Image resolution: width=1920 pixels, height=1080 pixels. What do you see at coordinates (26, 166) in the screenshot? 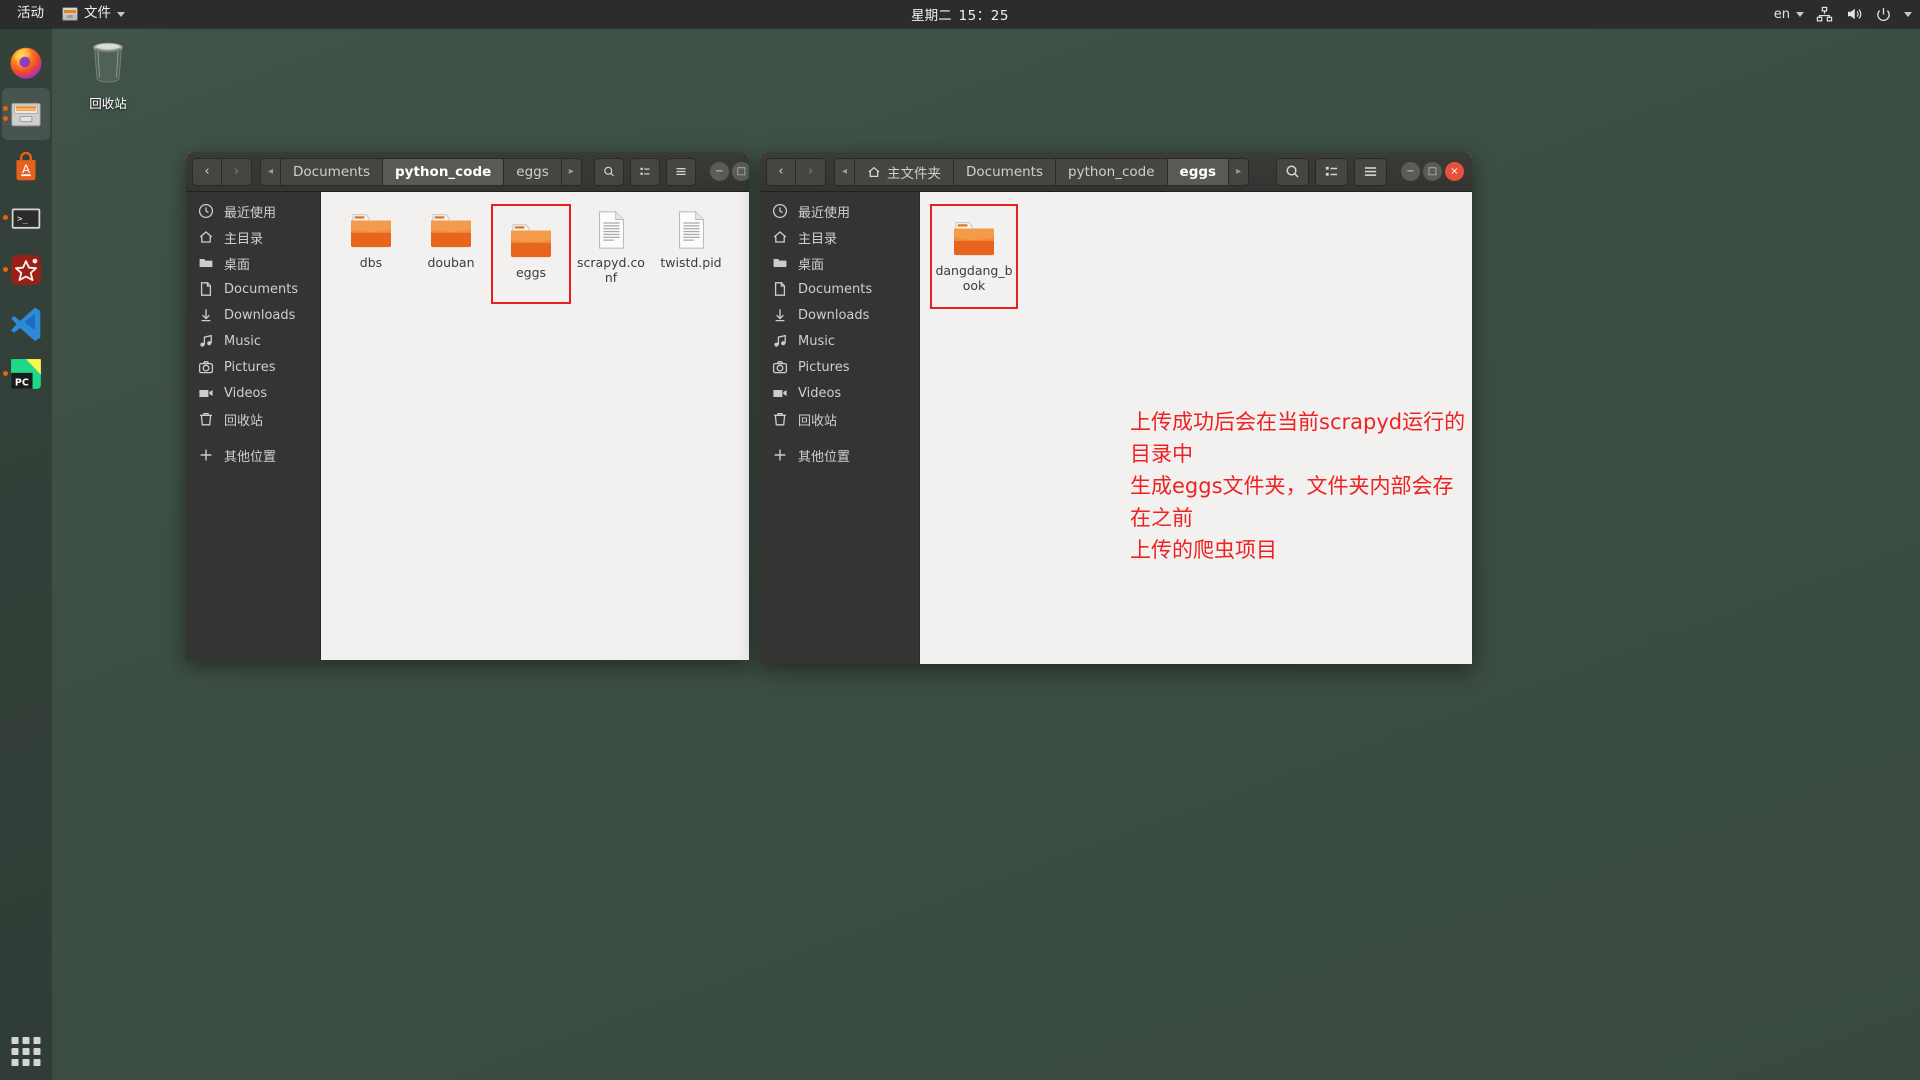
I see `dock-item-ubuntu-software: A` at bounding box center [26, 166].